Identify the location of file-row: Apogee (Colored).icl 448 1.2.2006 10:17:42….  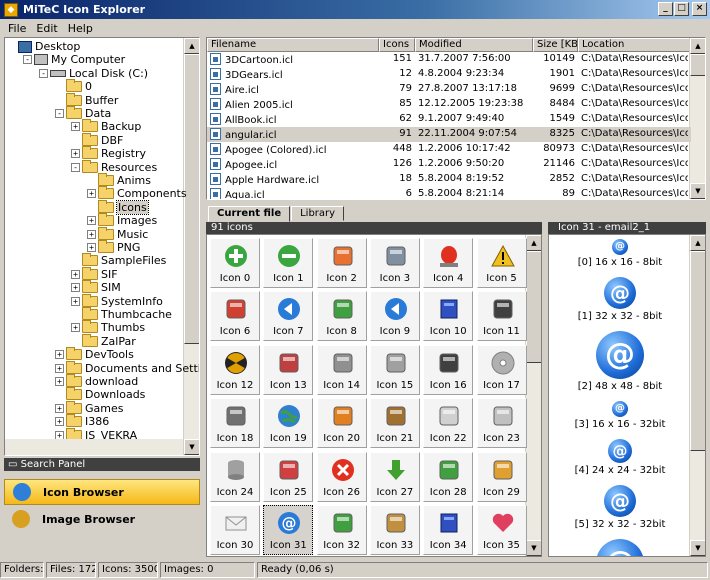
(449, 149).